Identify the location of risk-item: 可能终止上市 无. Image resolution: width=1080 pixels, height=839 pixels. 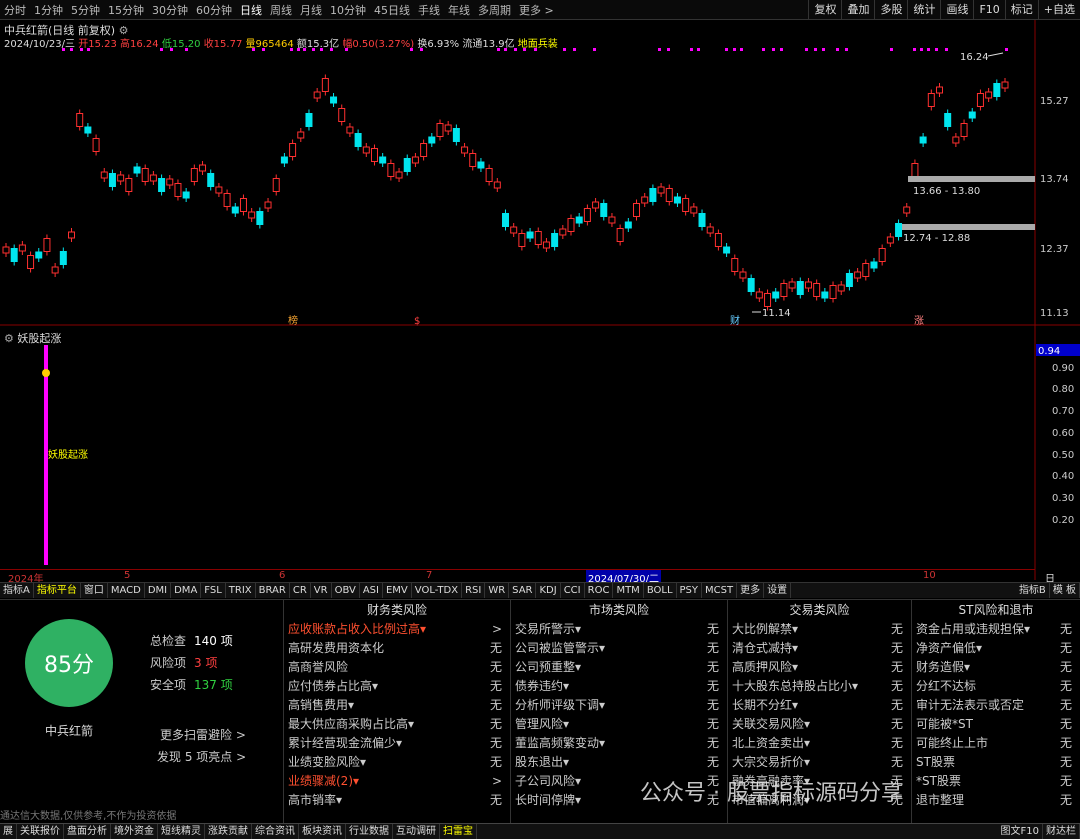
(996, 743).